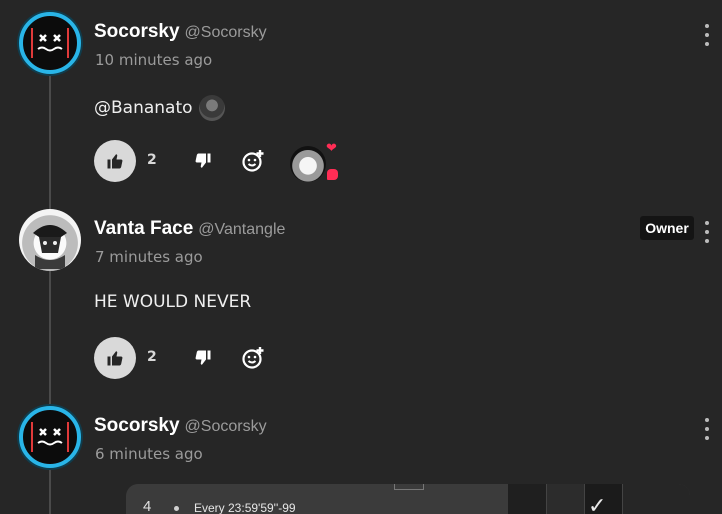  What do you see at coordinates (308, 164) in the screenshot?
I see `creator-avatar` at bounding box center [308, 164].